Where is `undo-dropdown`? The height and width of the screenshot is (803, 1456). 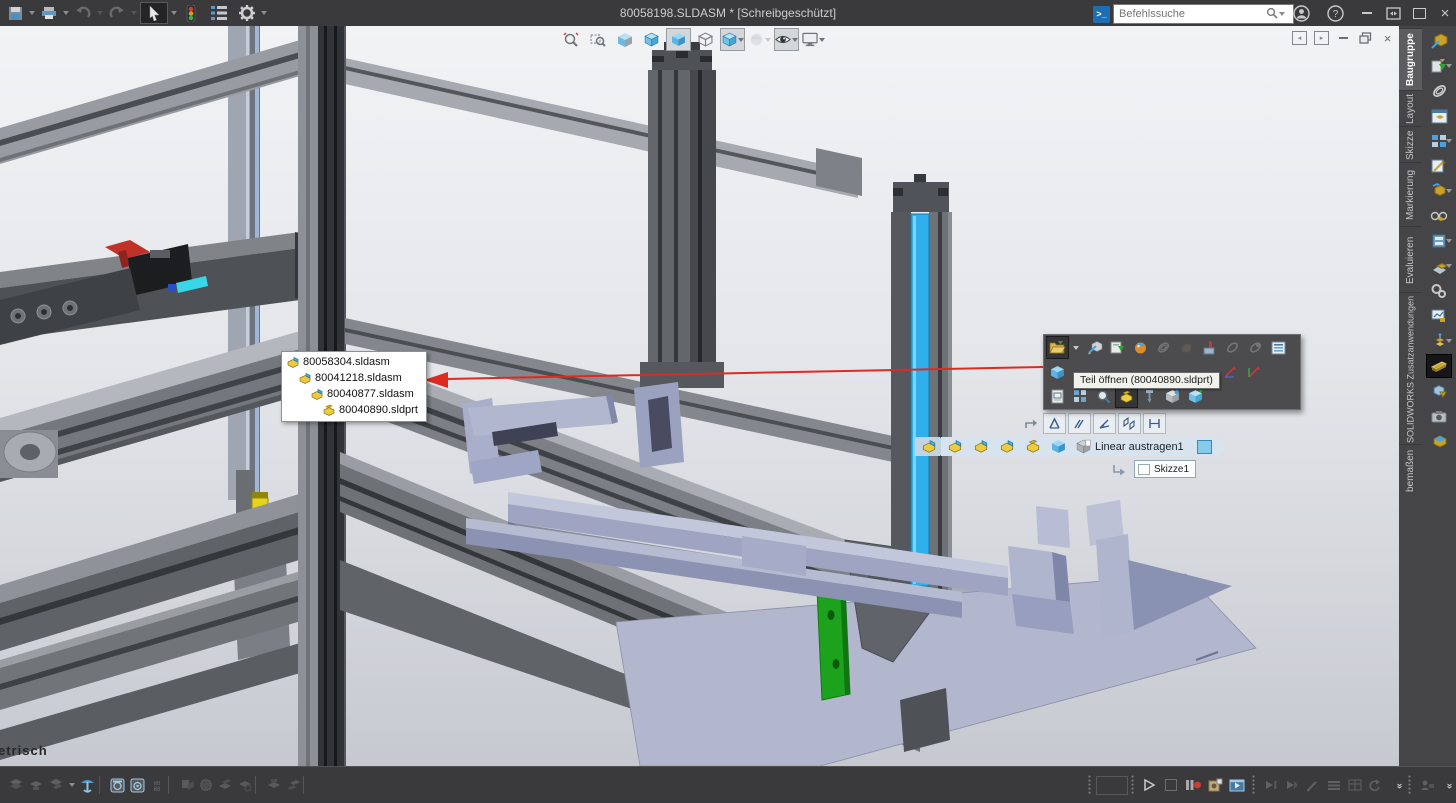
undo-dropdown is located at coordinates (100, 13).